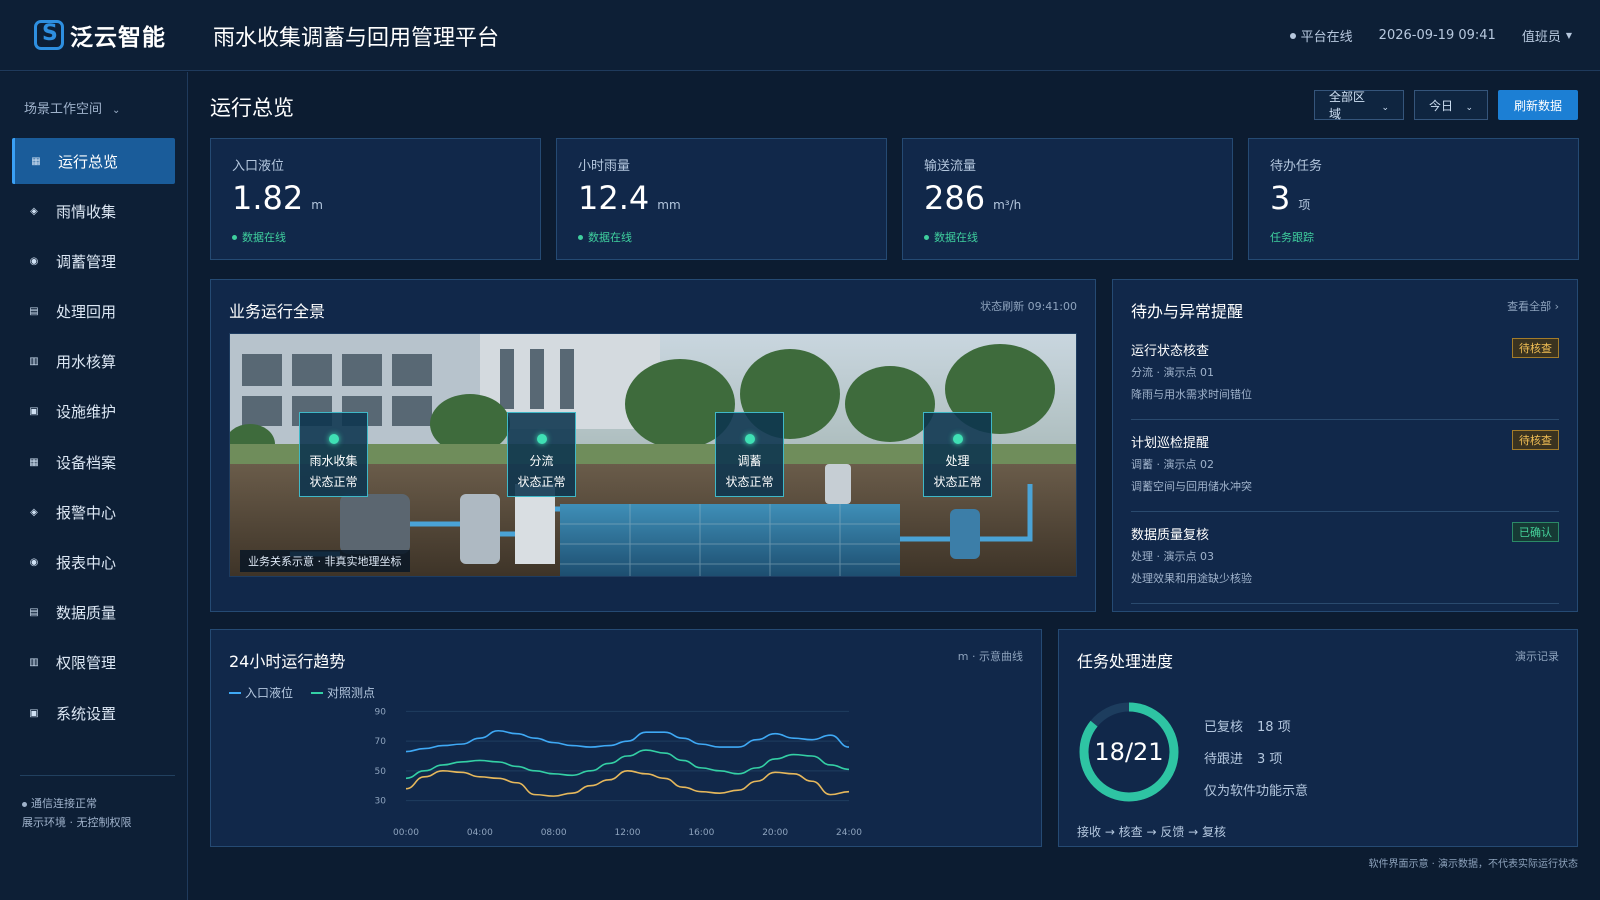  I want to click on status-badge: 已确认, so click(1535, 532).